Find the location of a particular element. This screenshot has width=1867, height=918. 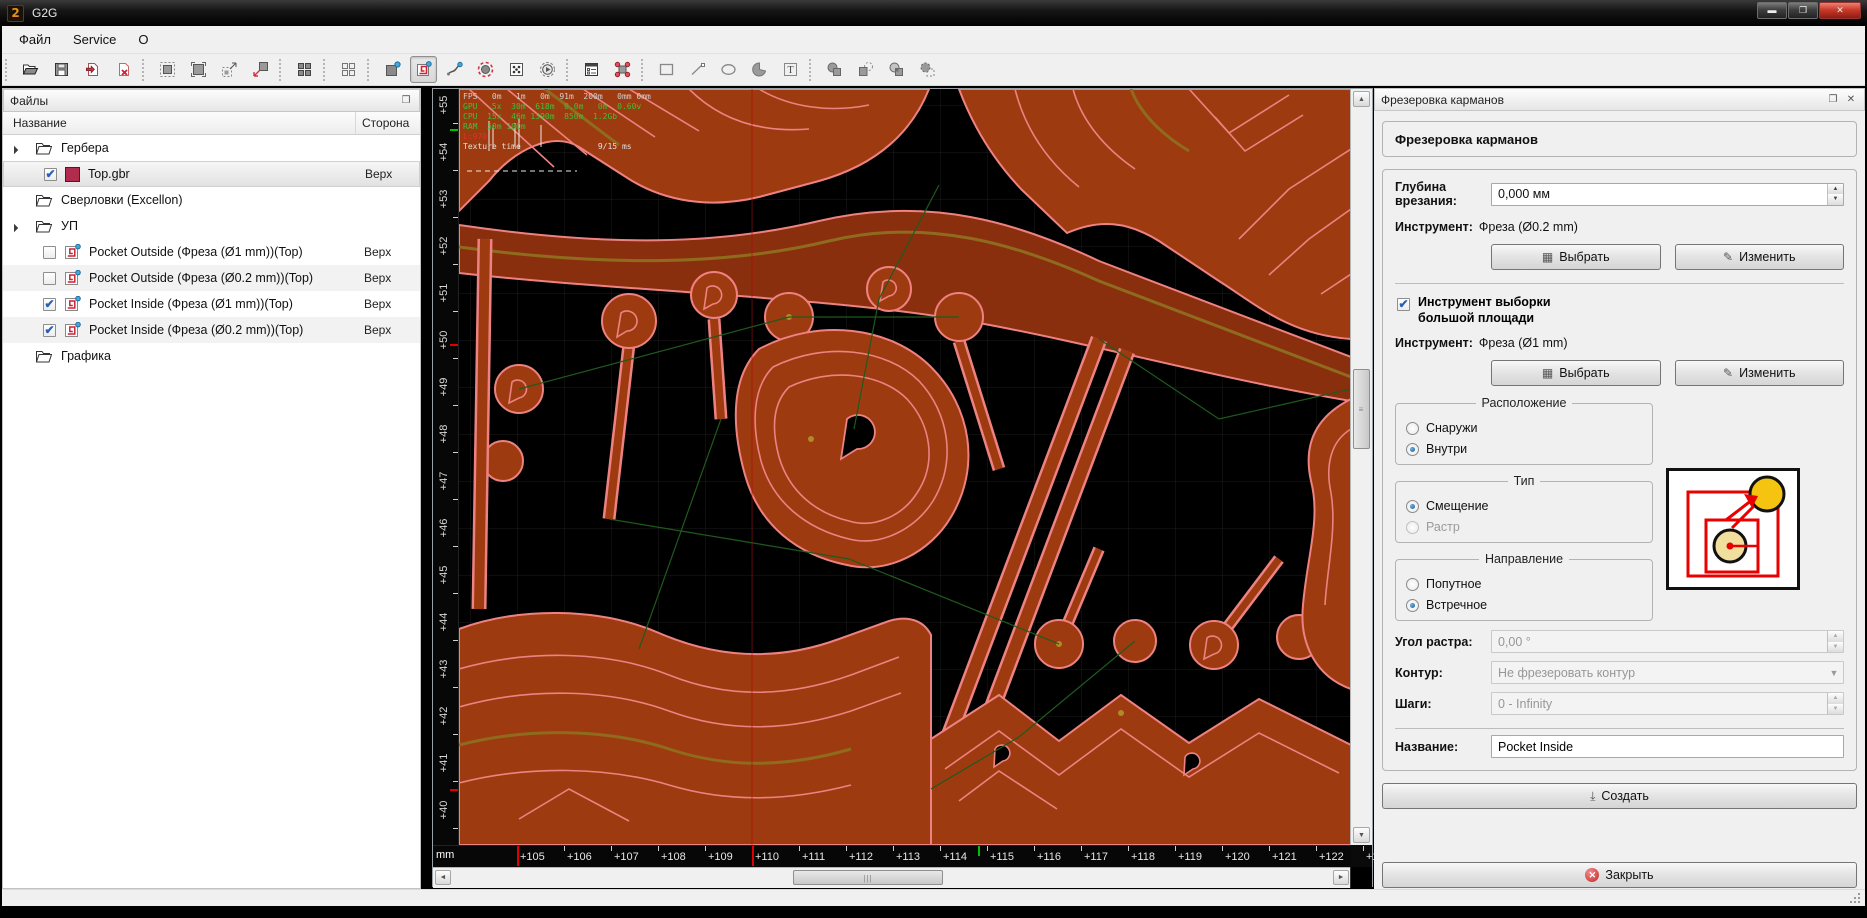

vruler-label: +52 is located at coordinates (444, 246).